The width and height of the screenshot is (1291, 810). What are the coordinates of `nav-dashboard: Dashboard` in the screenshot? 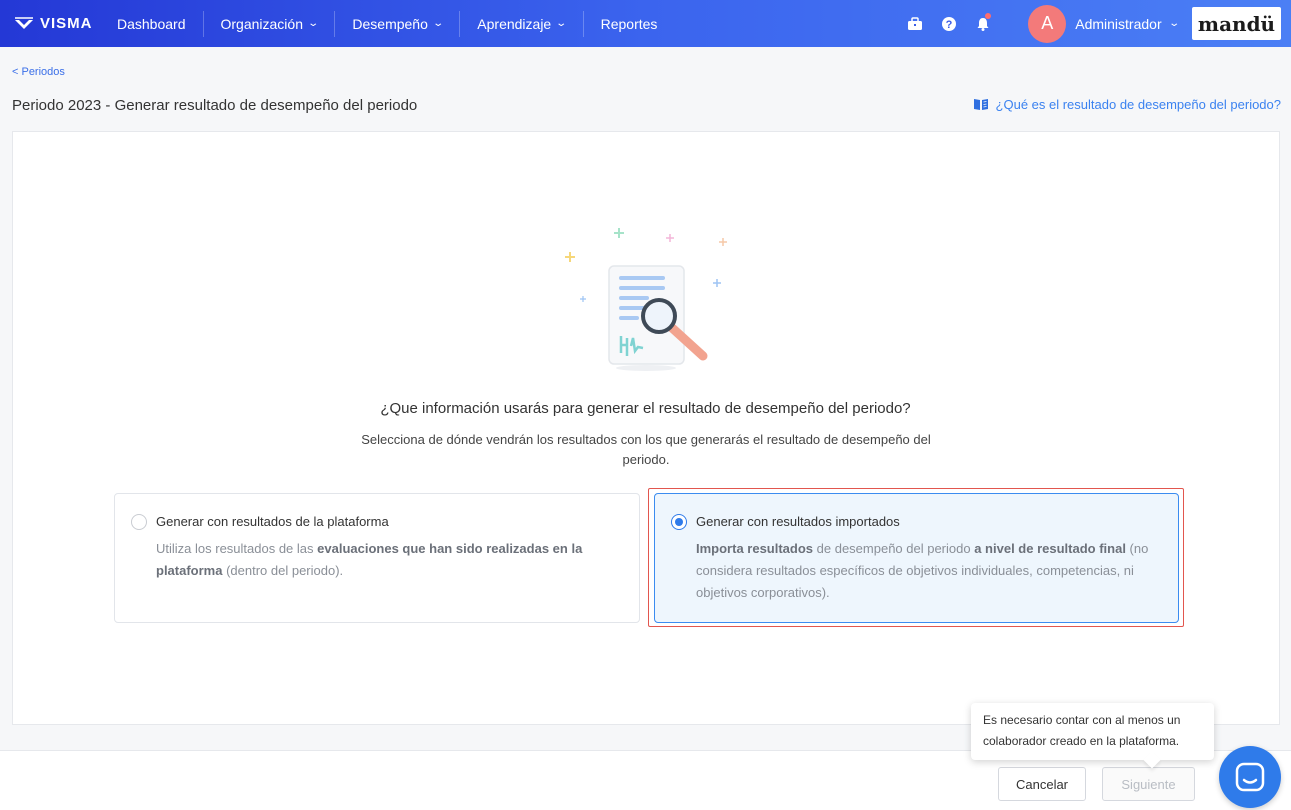 It's located at (151, 23).